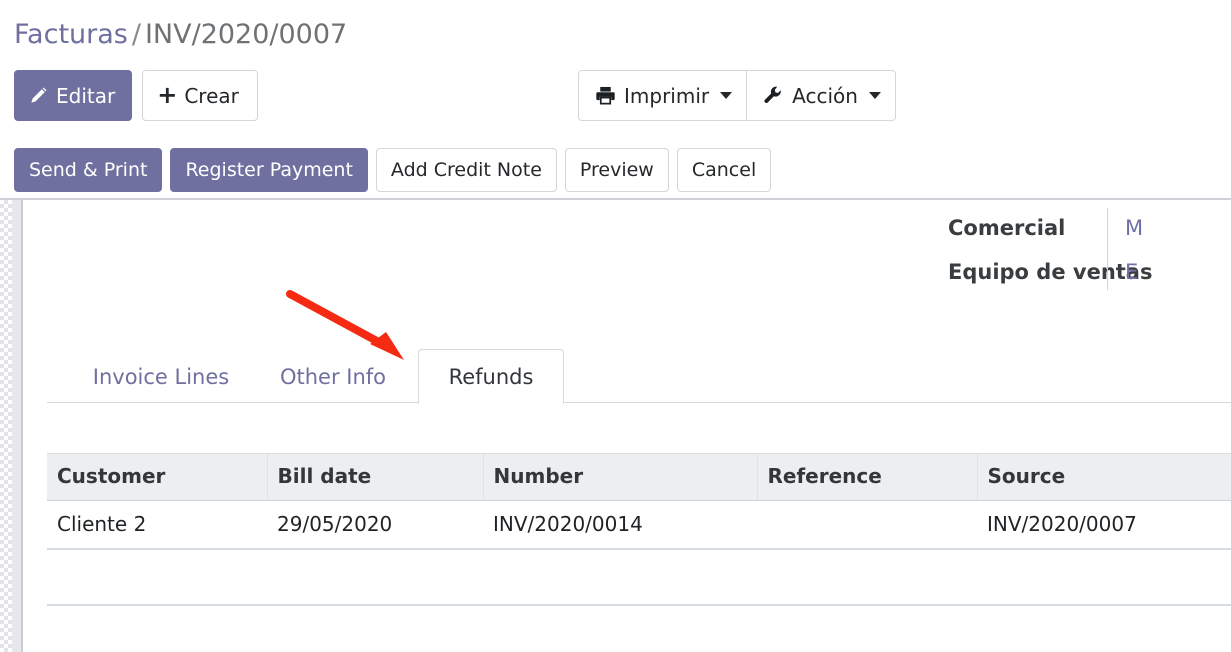 The width and height of the screenshot is (1231, 652). I want to click on cell-number: INV/2020/0014, so click(620, 525).